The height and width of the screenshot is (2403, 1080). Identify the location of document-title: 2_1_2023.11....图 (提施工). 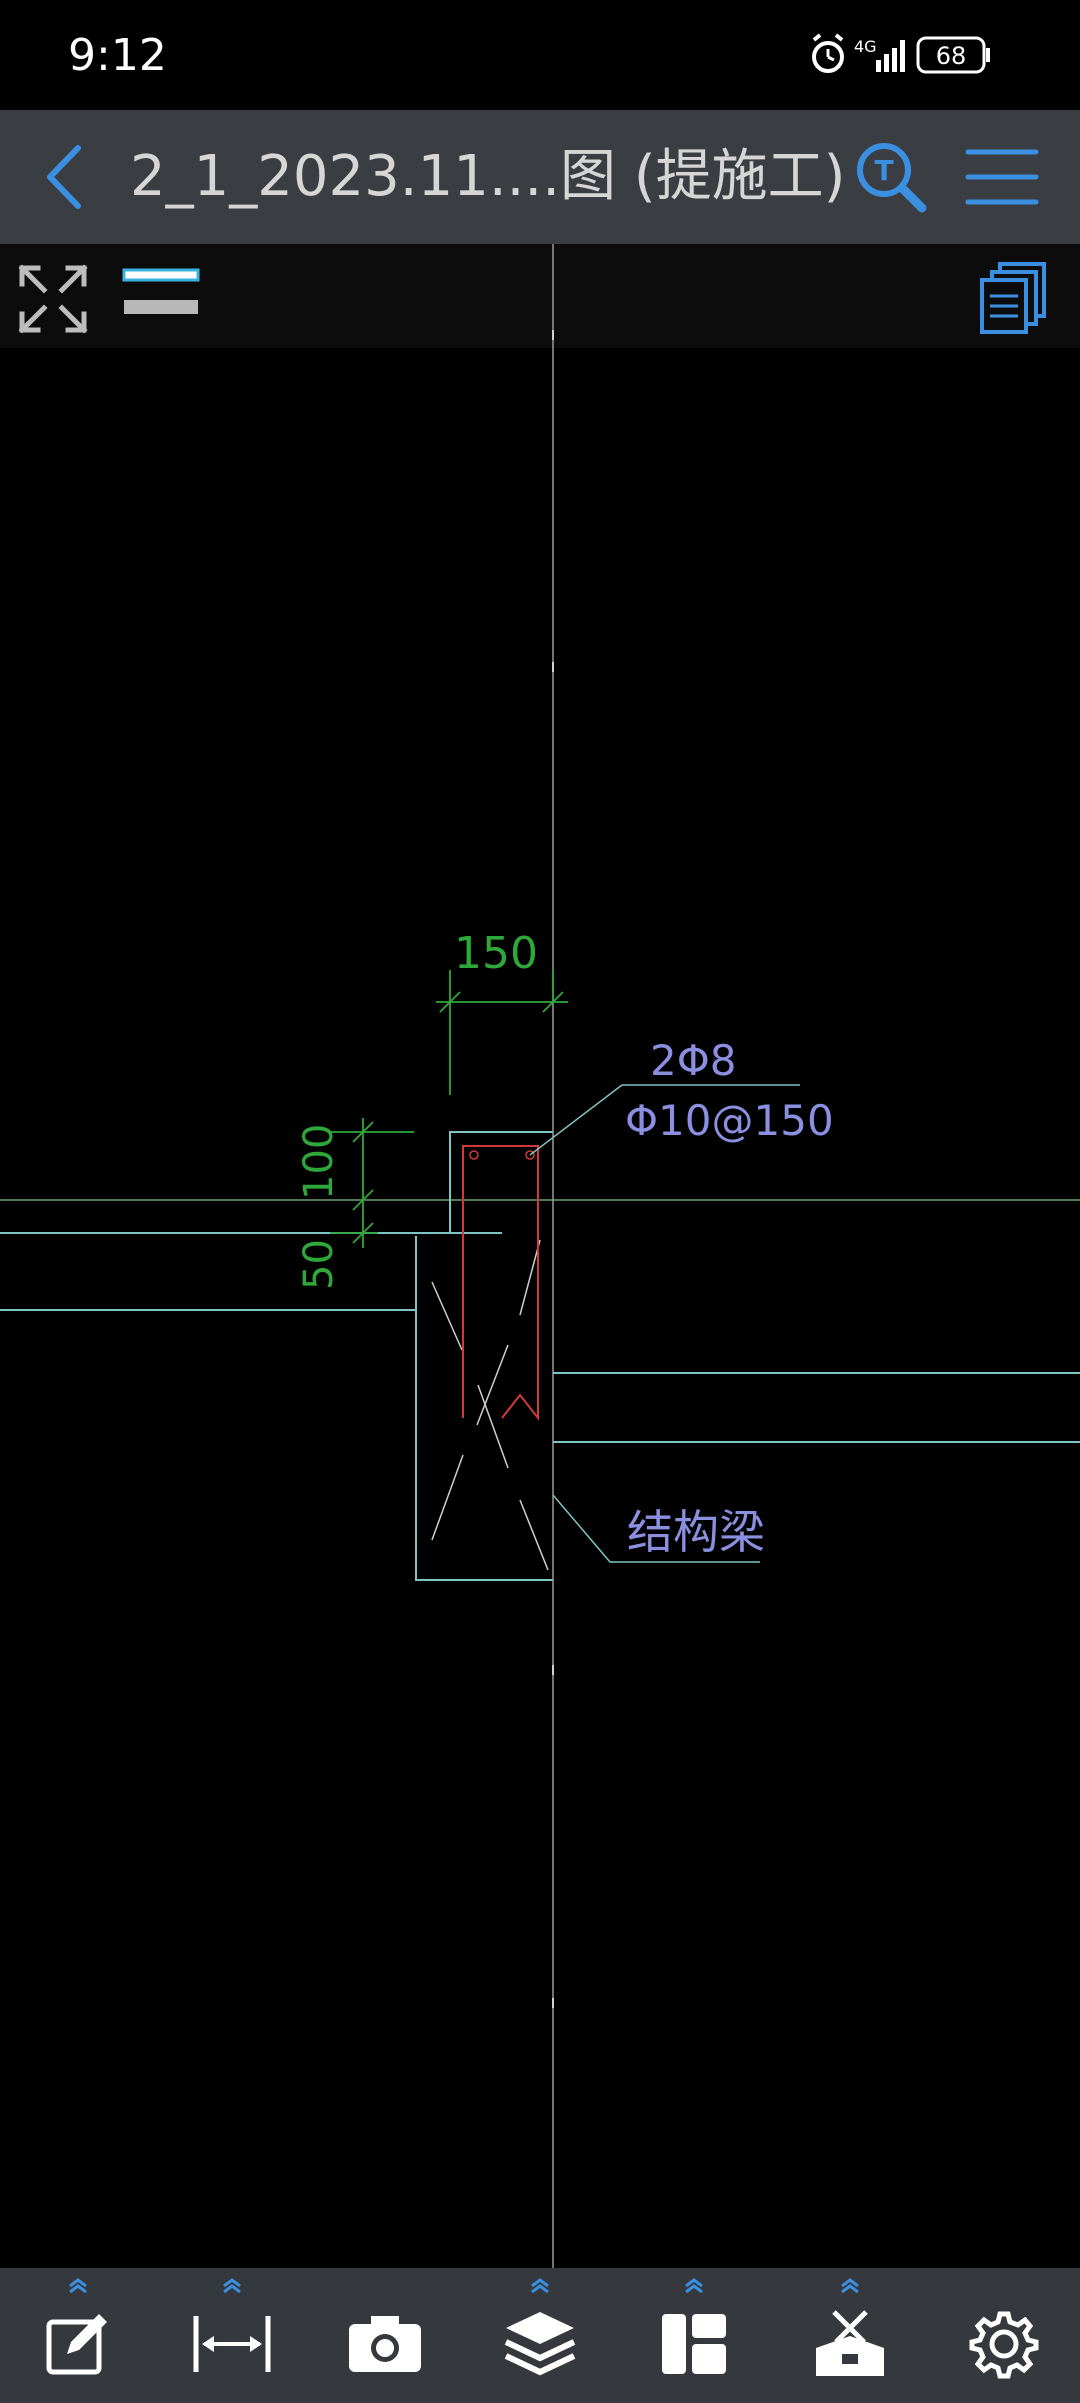
(488, 176).